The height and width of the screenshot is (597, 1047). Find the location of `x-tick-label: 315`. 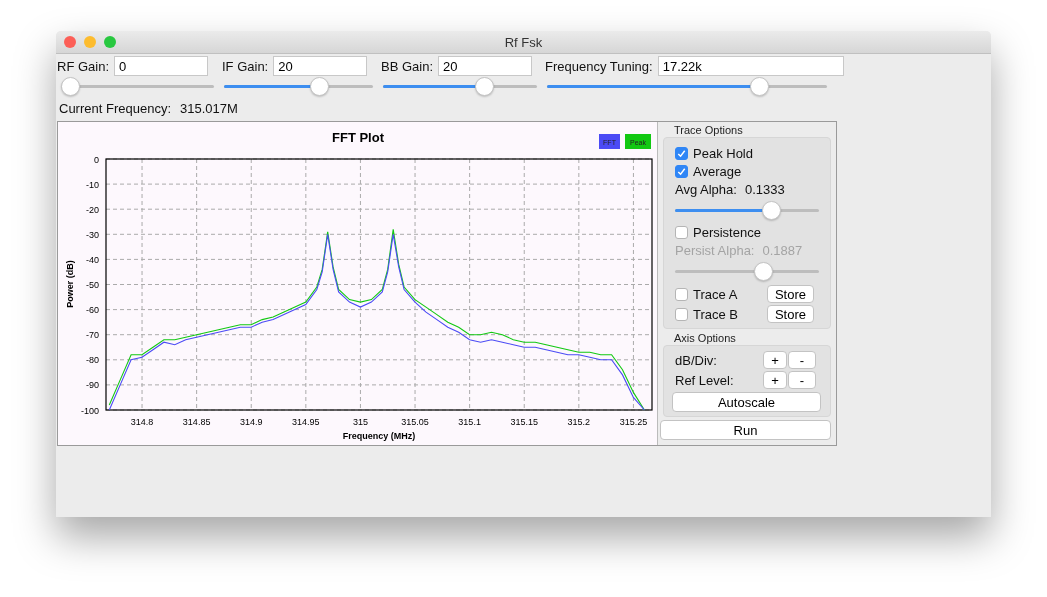

x-tick-label: 315 is located at coordinates (360, 422).